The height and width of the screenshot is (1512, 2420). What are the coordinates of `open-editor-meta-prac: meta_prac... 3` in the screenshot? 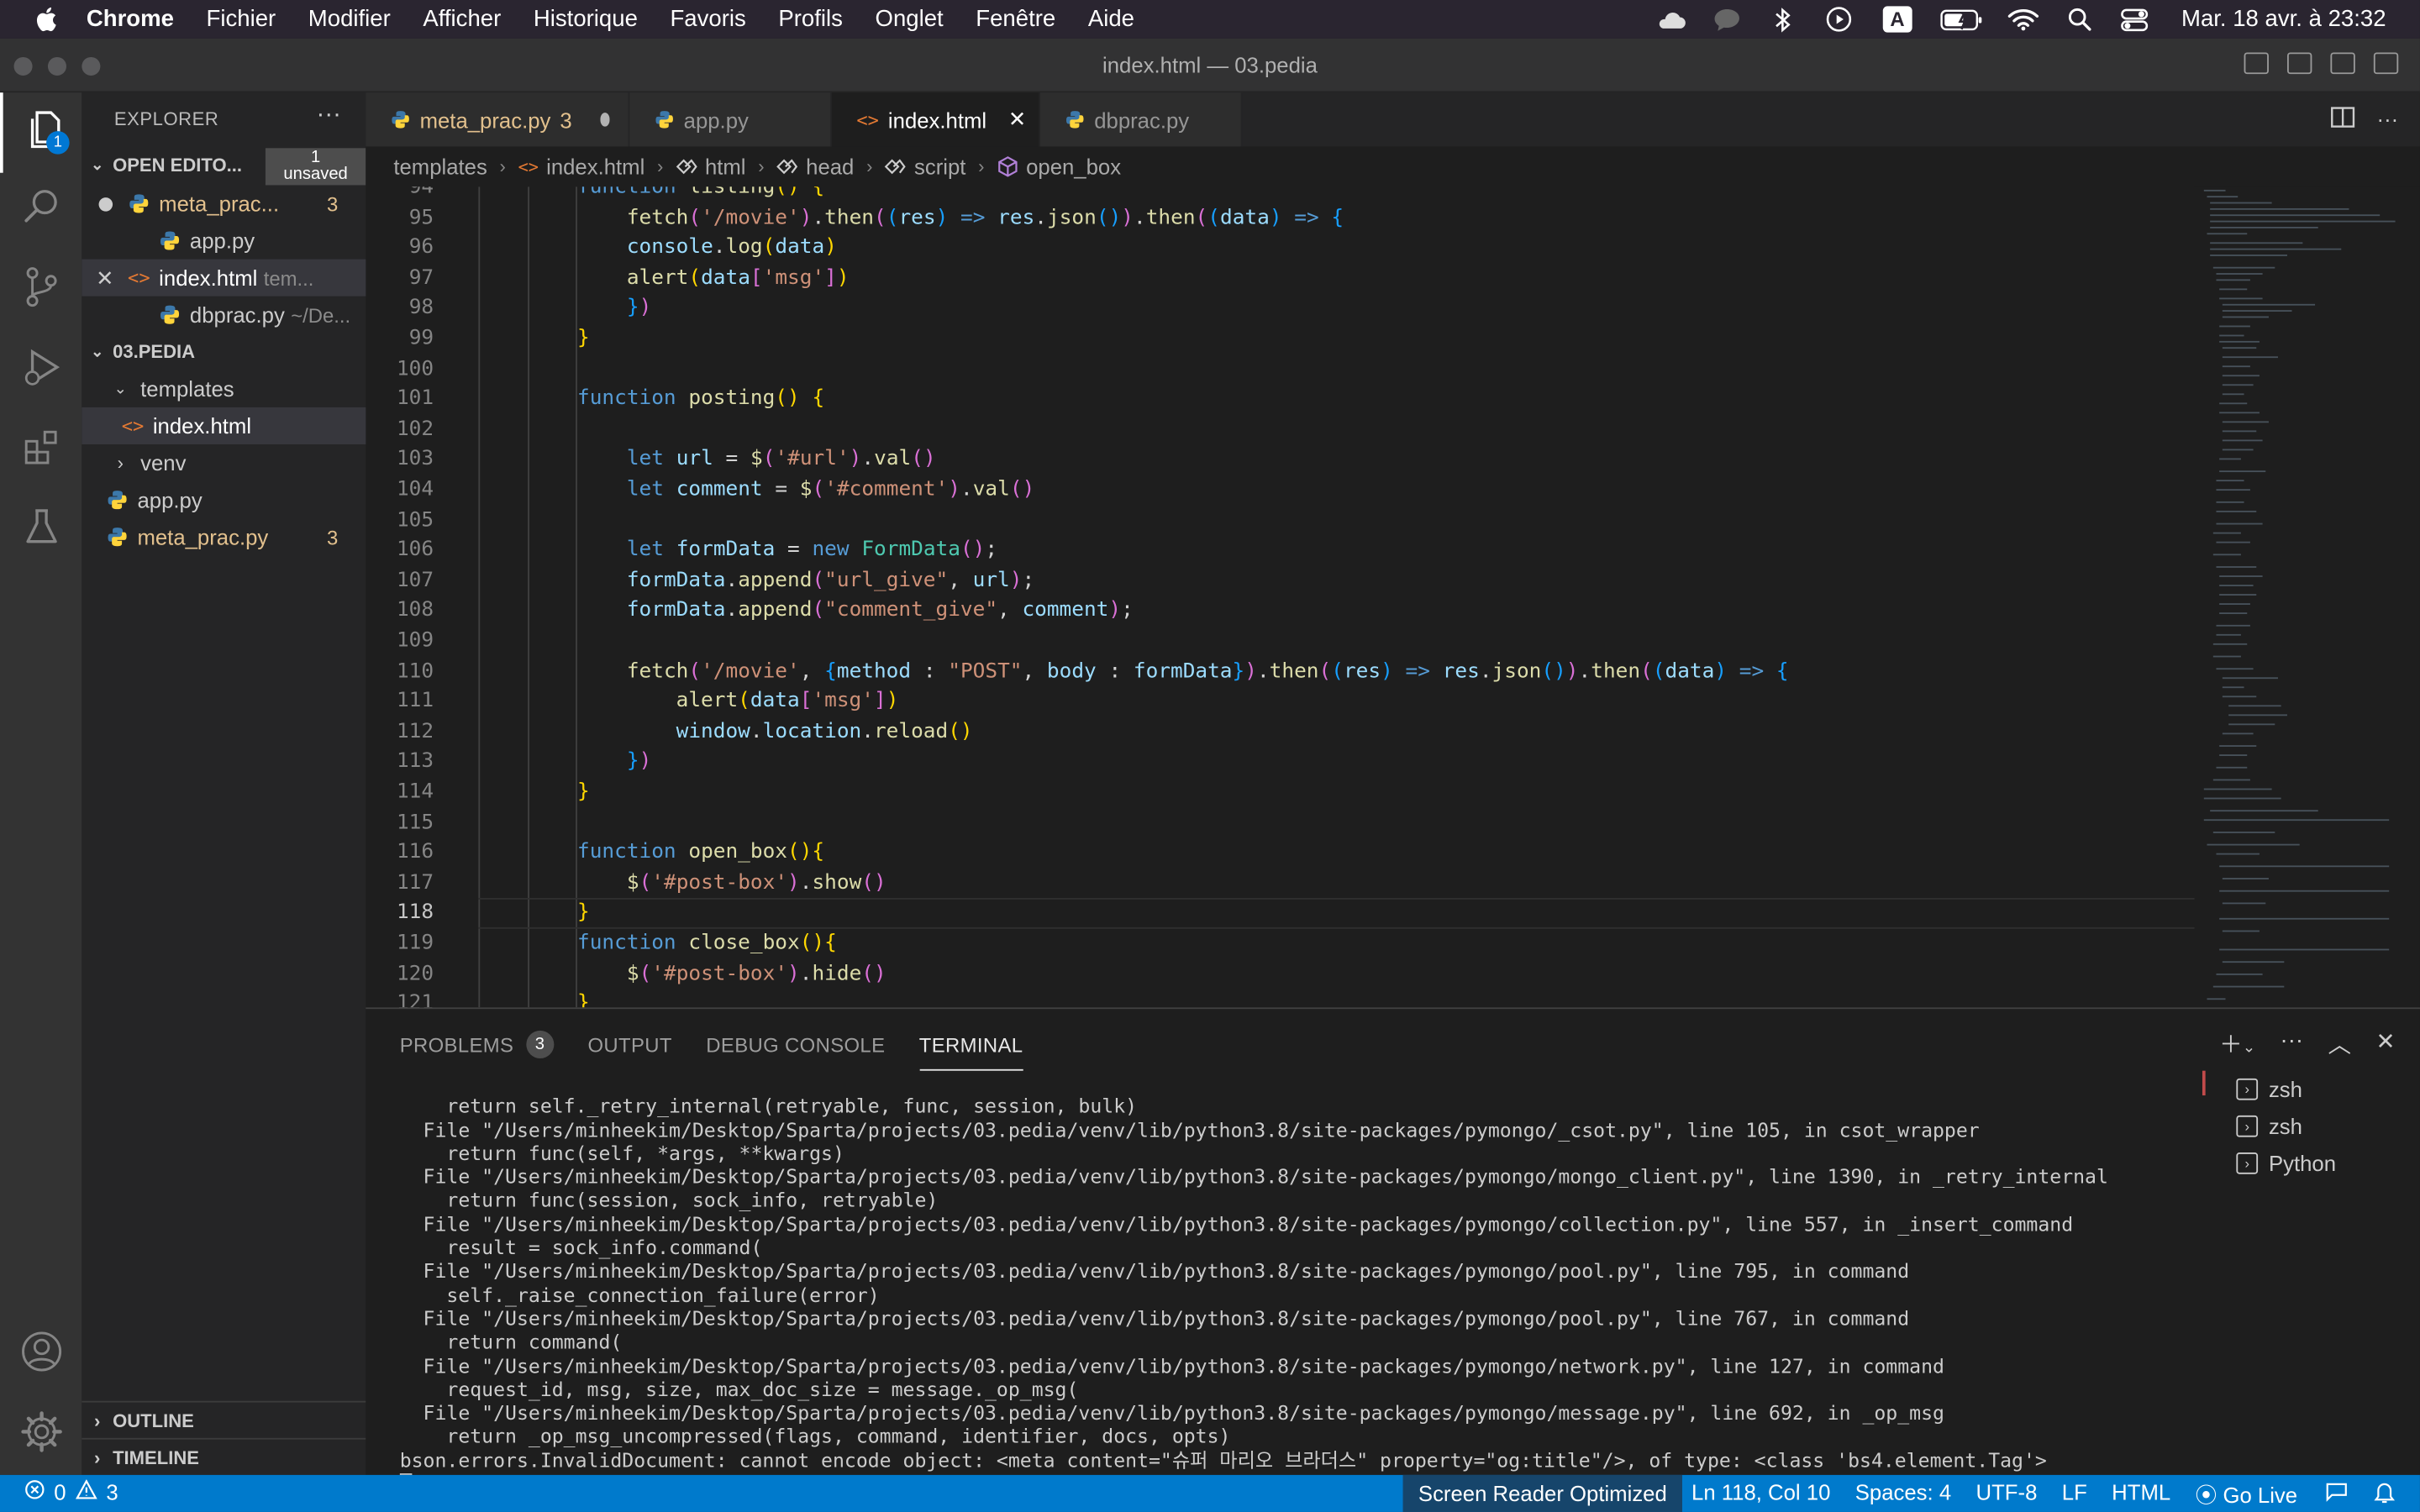 It's located at (224, 203).